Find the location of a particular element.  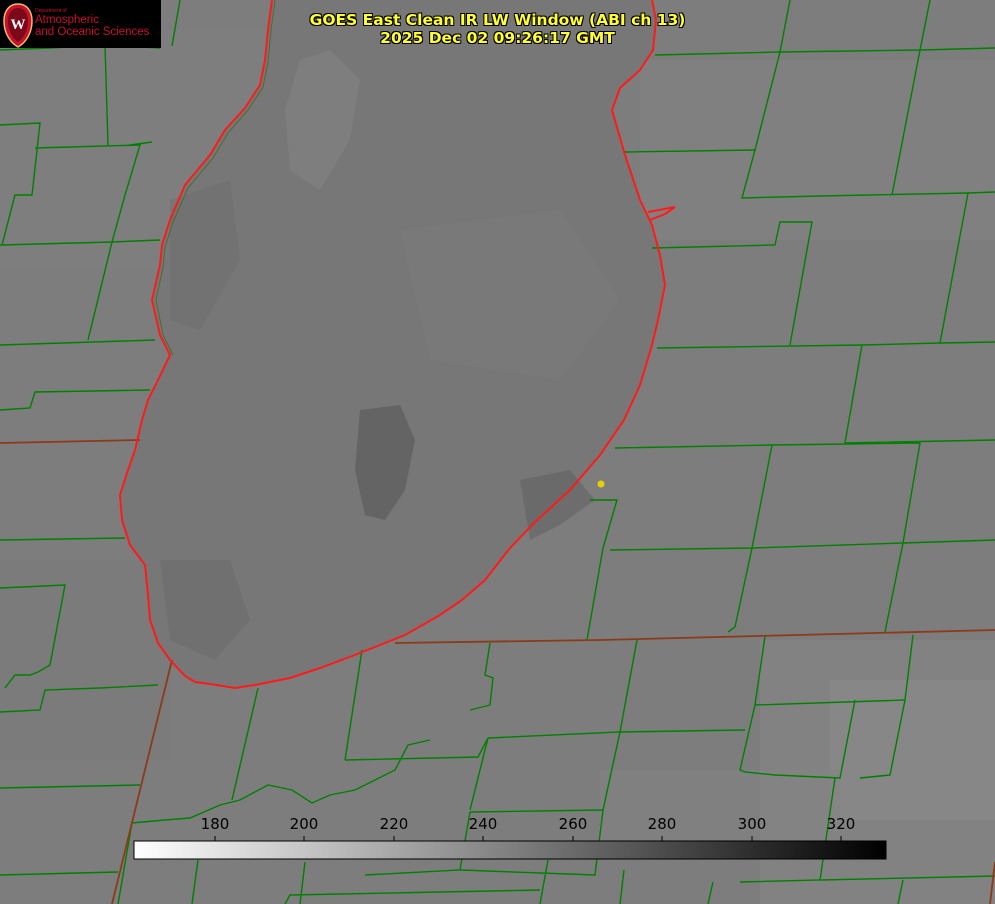

station-marker is located at coordinates (601, 484).